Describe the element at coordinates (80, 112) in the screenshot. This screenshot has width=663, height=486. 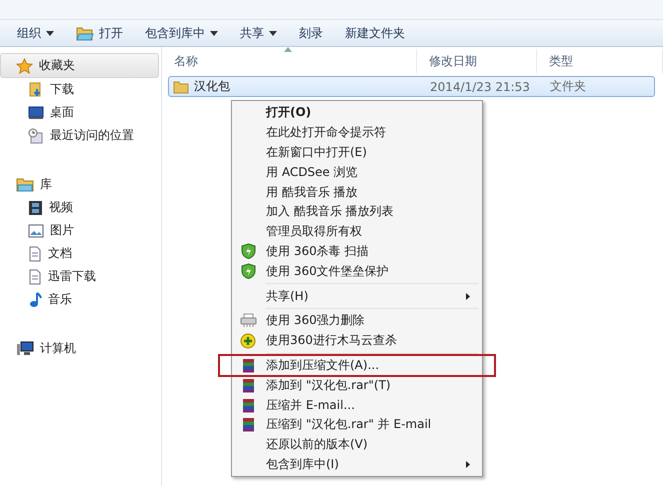
I see `sidebar-item: 桌面` at that location.